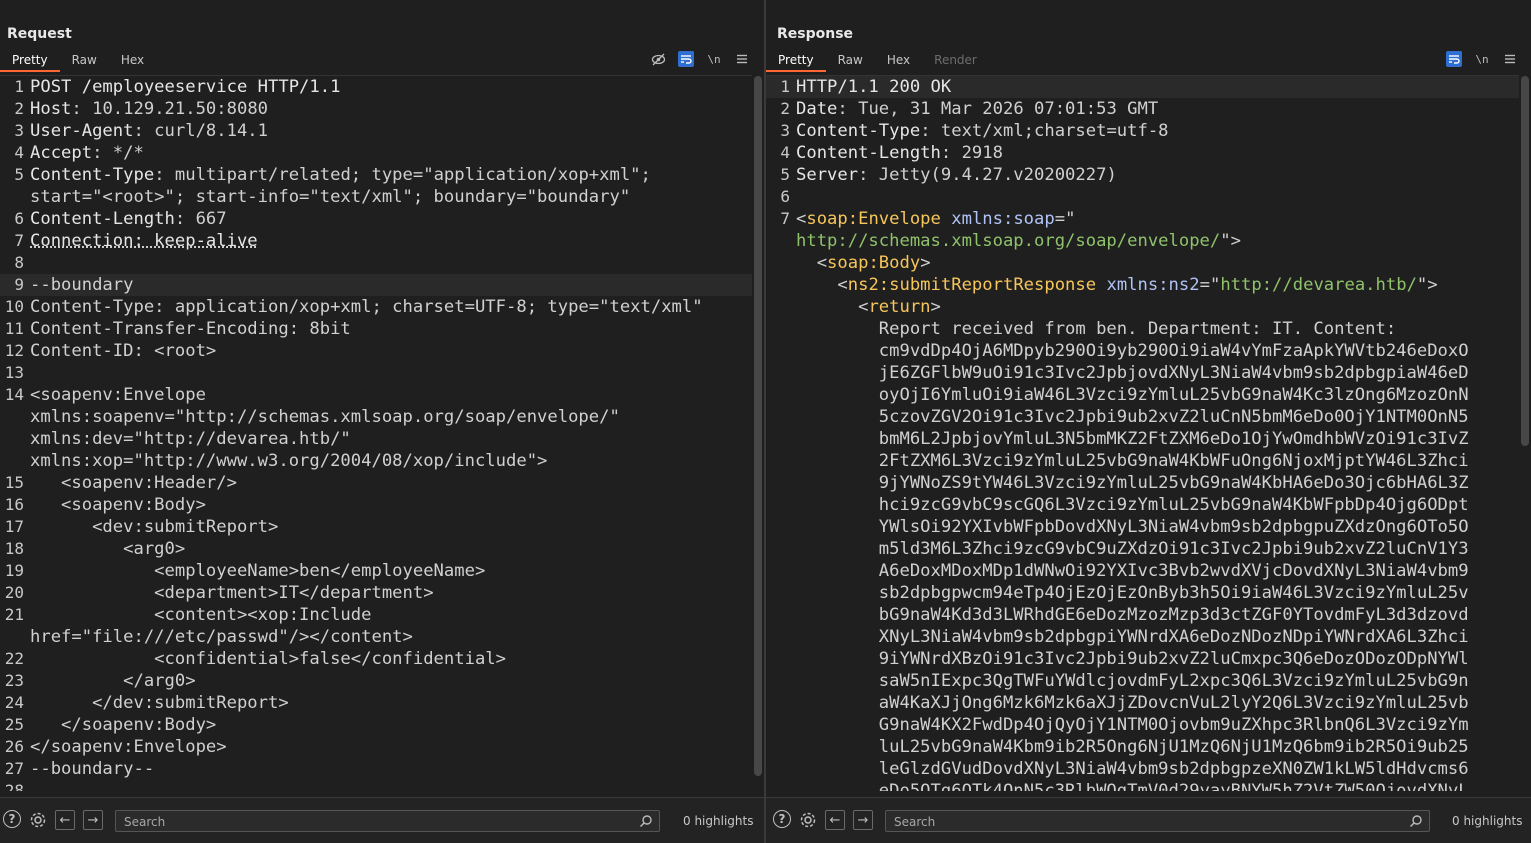 The width and height of the screenshot is (1531, 843). What do you see at coordinates (1142, 153) in the screenshot?
I see `code-line: 4 Content-Length: 2918` at bounding box center [1142, 153].